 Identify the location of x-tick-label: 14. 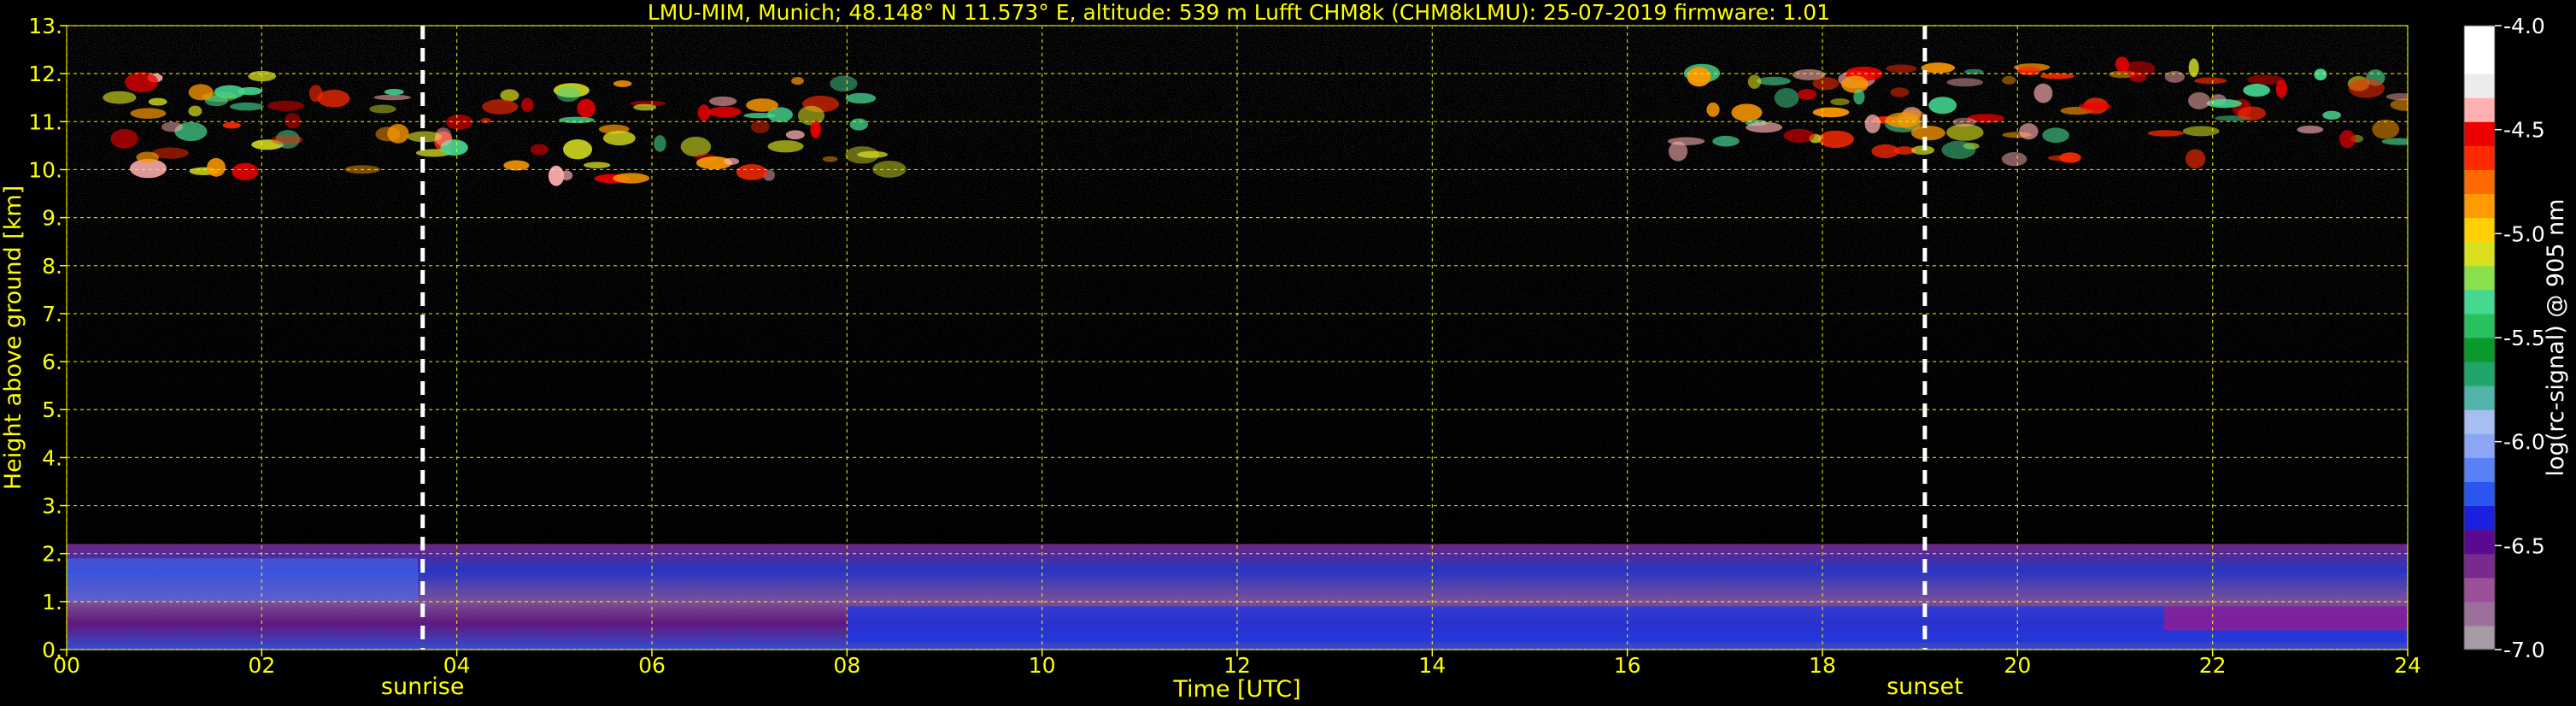
(1432, 665).